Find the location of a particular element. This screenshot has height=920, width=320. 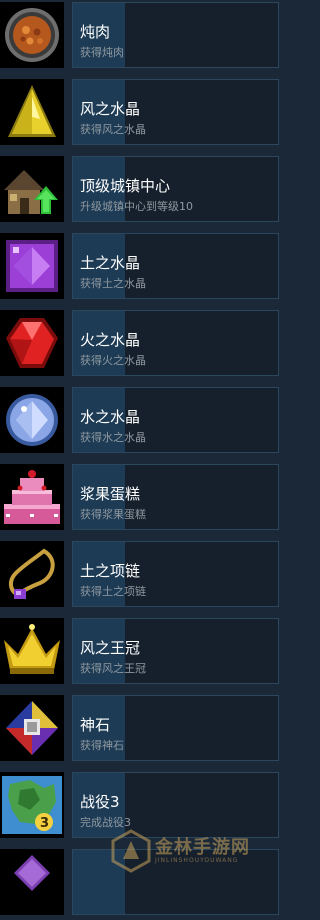

watermark-logo-icon is located at coordinates (131, 851).